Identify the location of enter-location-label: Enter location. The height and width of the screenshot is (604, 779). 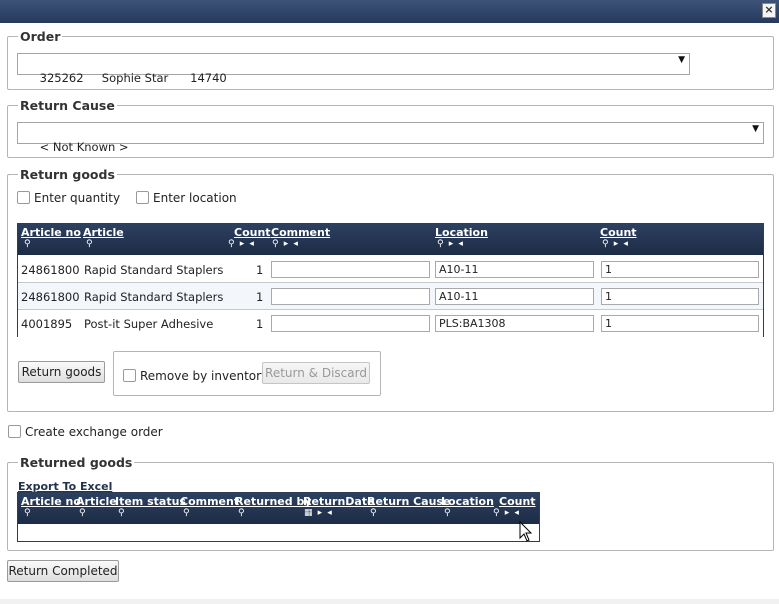
(195, 198).